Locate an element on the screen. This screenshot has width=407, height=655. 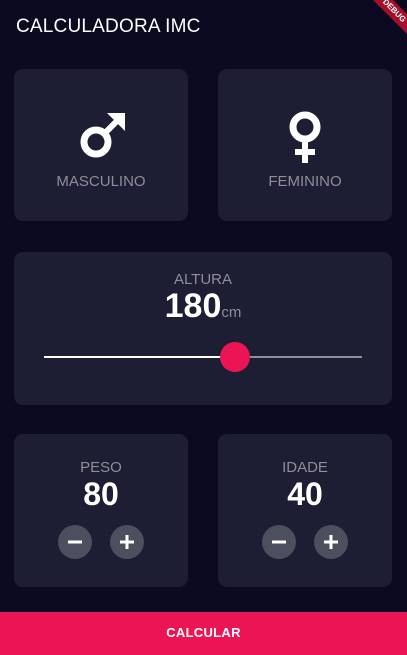
height-value-row: 180cm is located at coordinates (203, 306).